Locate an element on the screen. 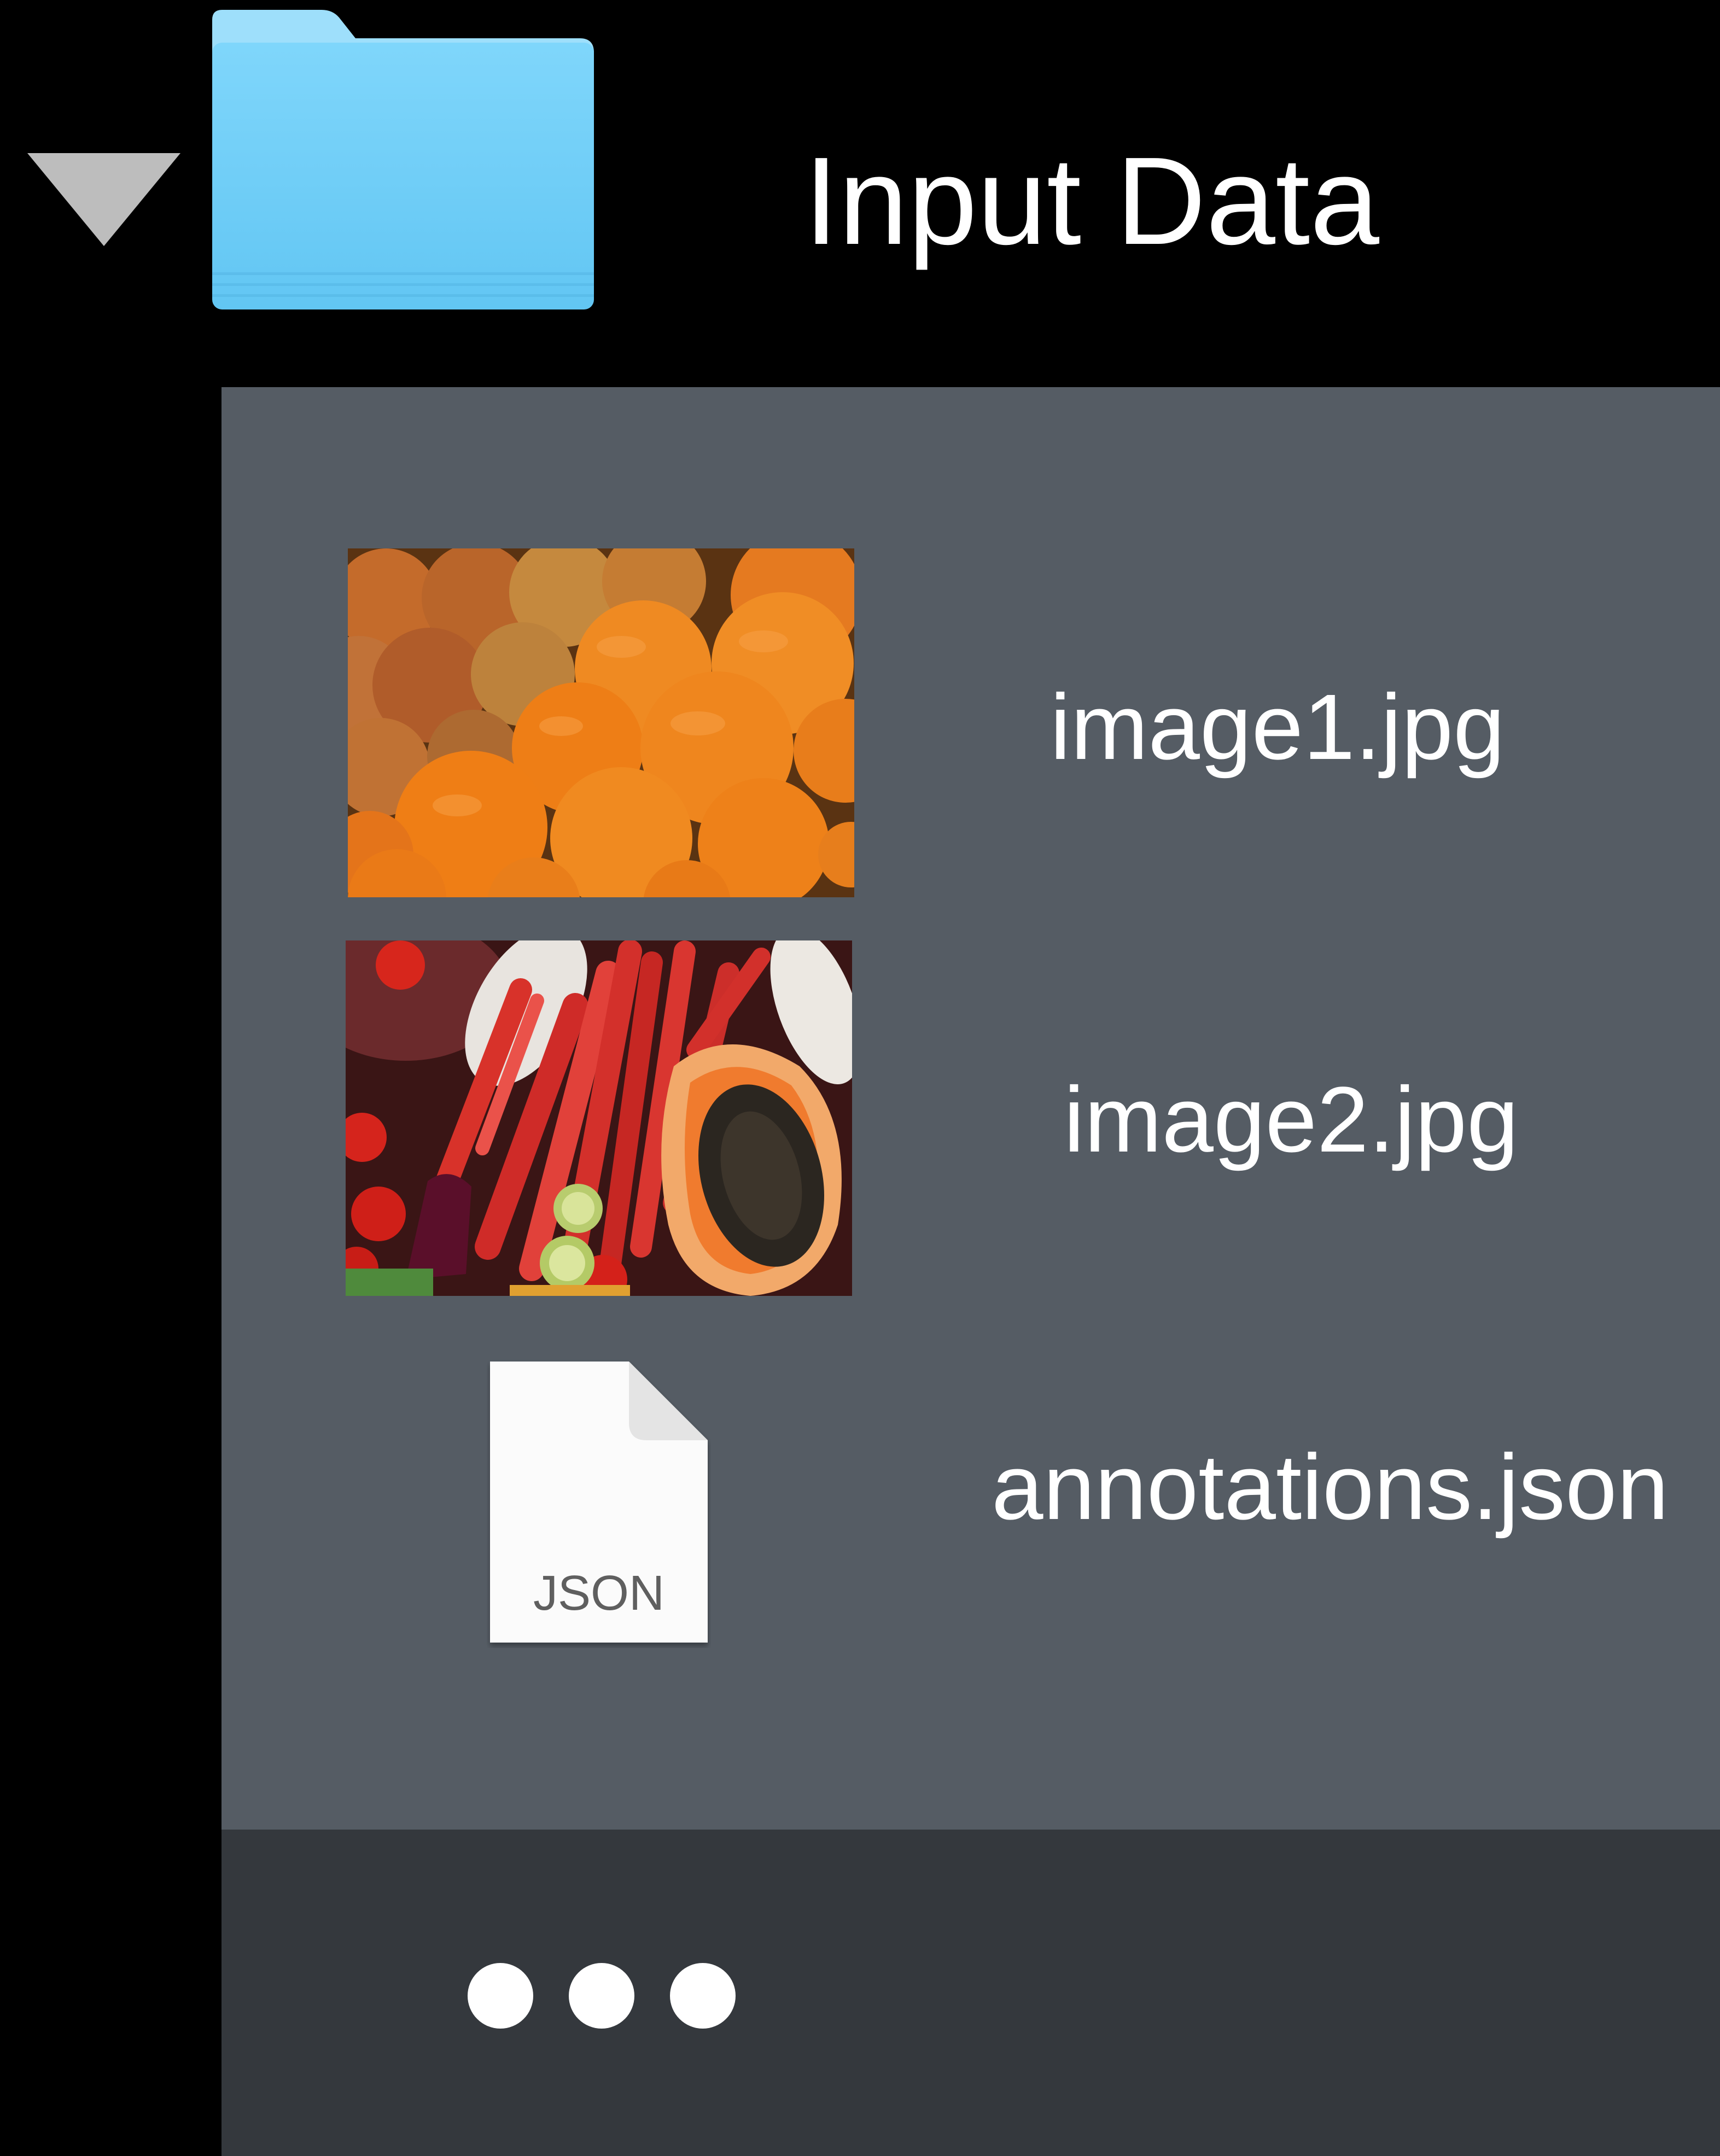  json-icon-label: JSON is located at coordinates (599, 1593).